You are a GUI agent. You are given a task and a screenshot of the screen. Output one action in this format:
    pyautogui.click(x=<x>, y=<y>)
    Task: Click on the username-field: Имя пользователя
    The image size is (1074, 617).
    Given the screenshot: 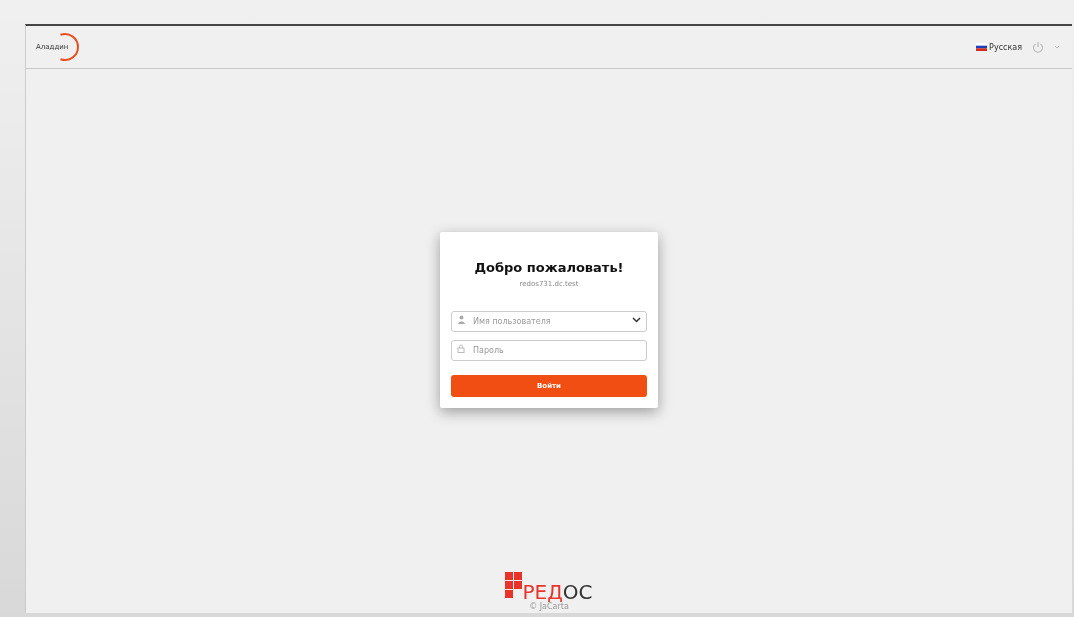 What is the action you would take?
    pyautogui.click(x=549, y=321)
    